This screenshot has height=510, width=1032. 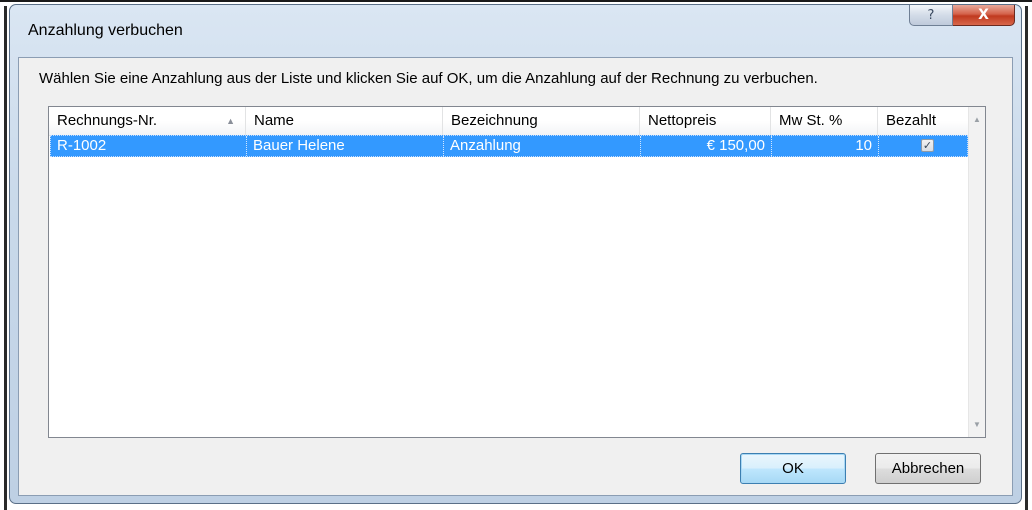 I want to click on column-header-nettopreis: Nettopreis, so click(x=705, y=121).